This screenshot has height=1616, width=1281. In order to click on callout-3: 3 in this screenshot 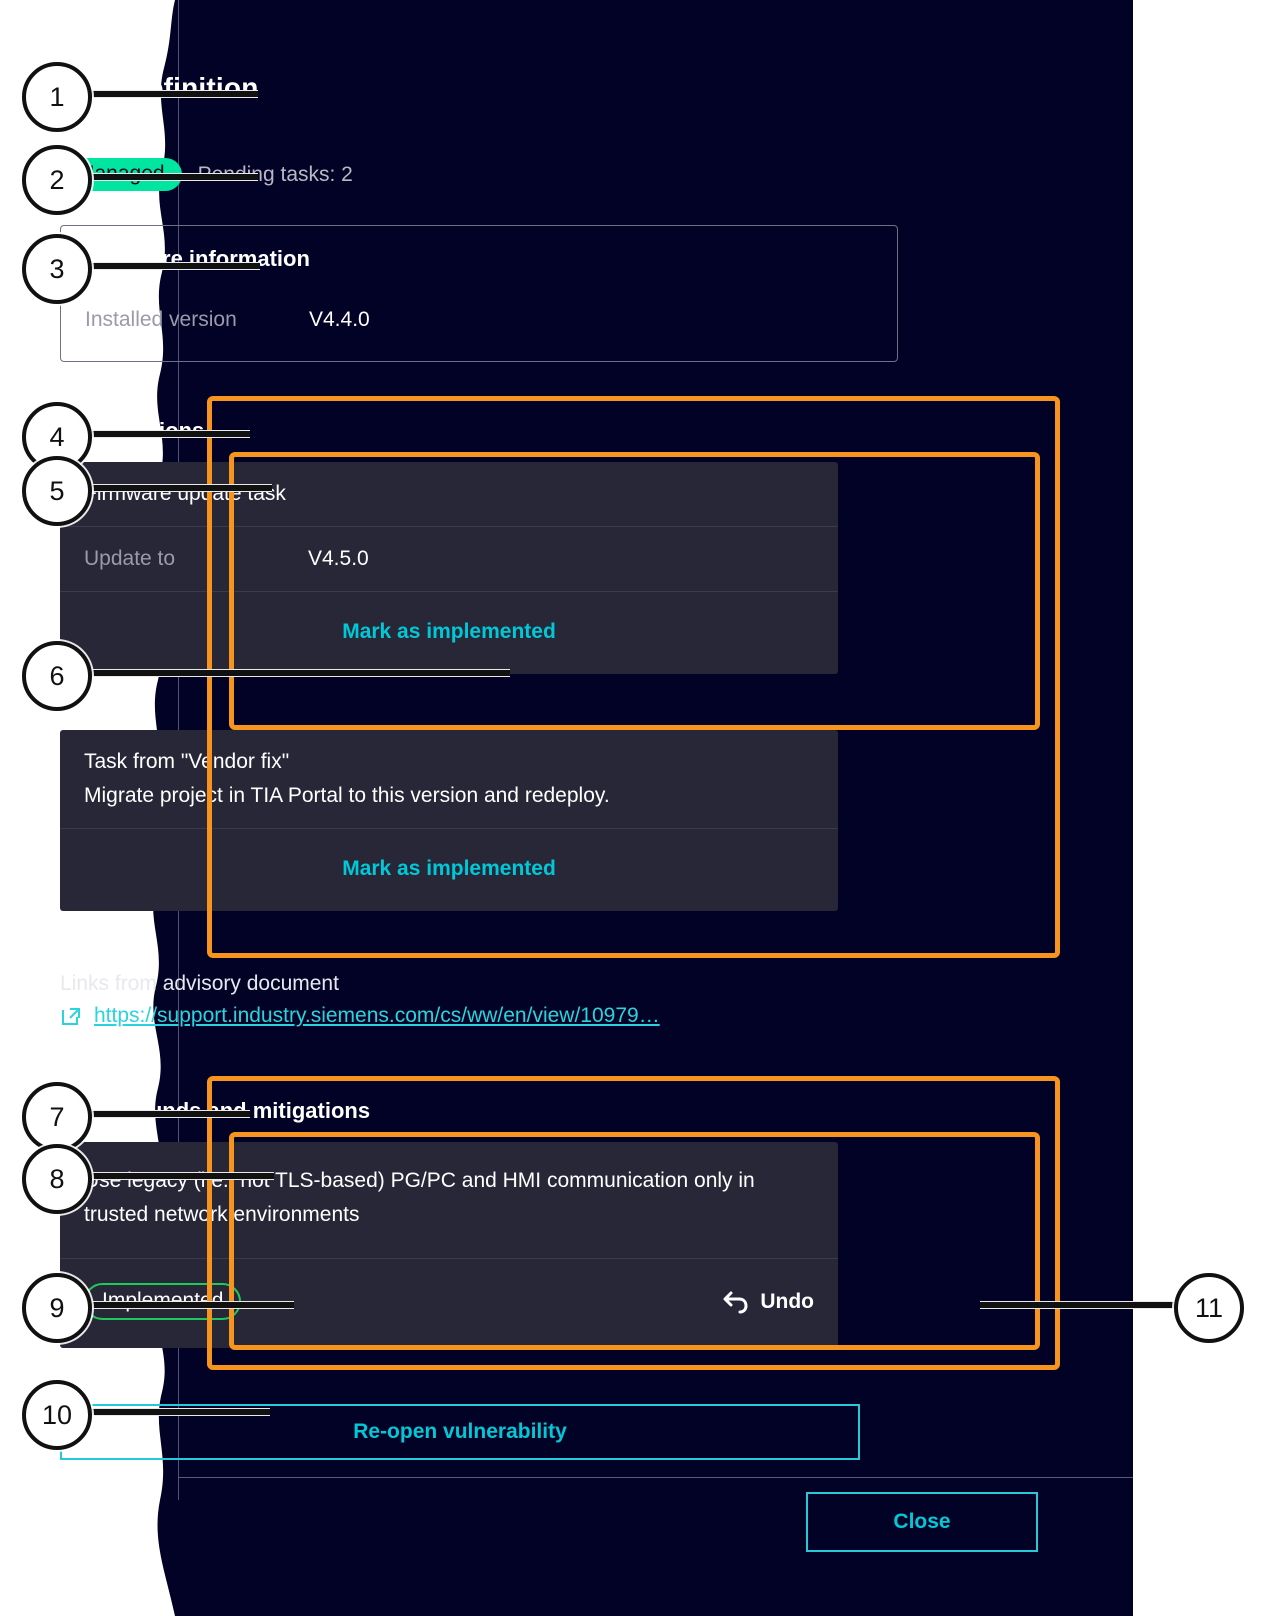, I will do `click(141, 269)`.